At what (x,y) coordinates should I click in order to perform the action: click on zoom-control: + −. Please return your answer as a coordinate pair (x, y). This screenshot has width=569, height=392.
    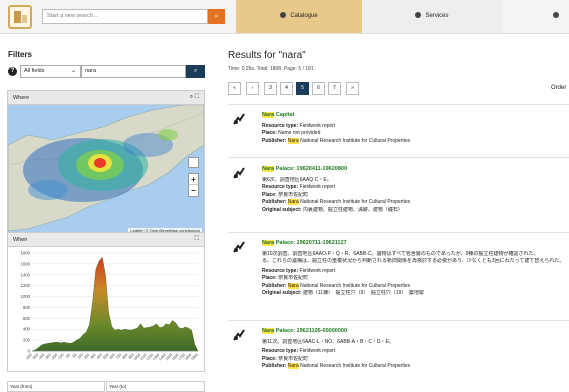
    Looking at the image, I should click on (193, 185).